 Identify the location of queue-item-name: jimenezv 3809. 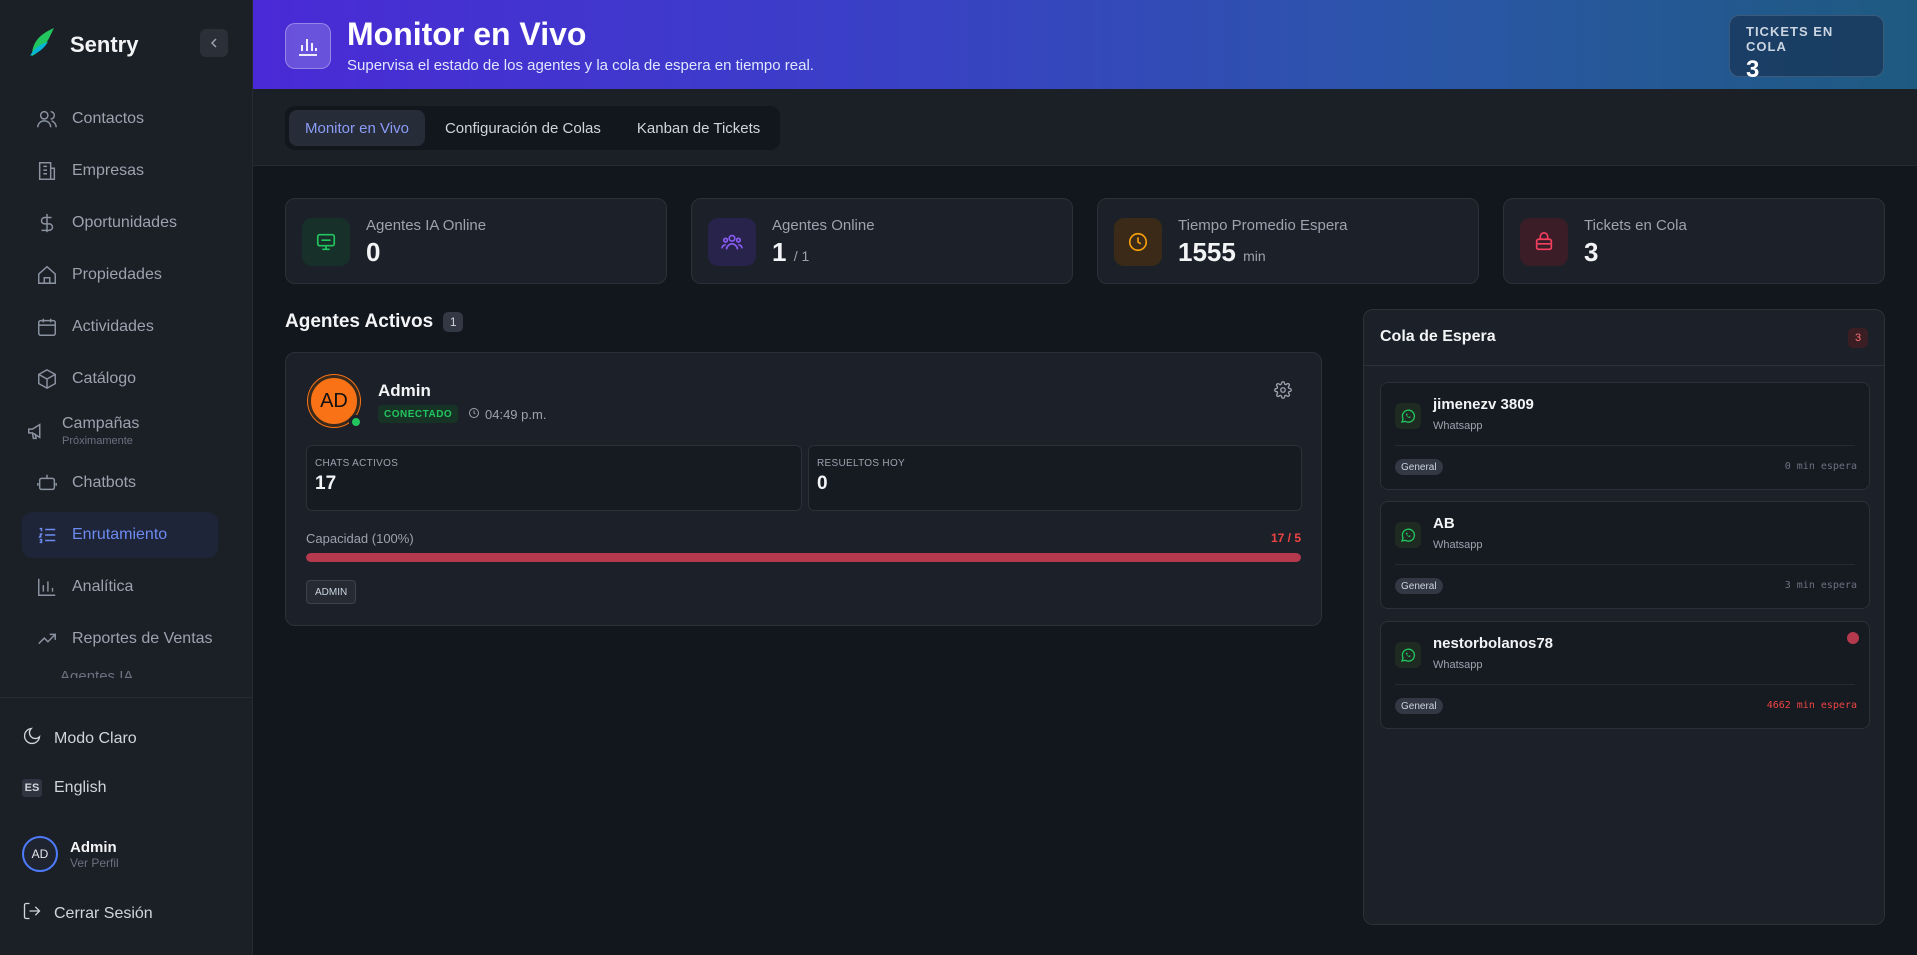
(1483, 404).